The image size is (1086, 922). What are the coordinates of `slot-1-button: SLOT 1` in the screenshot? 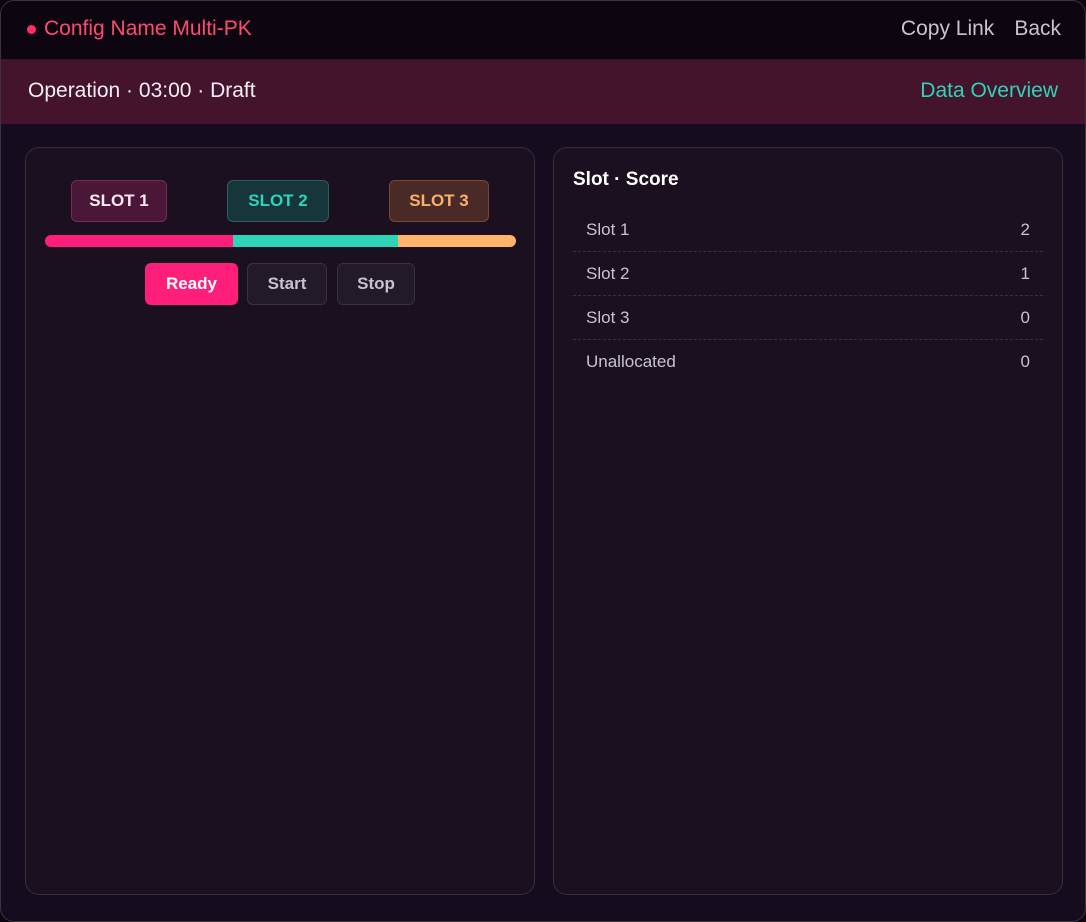 It's located at (119, 201).